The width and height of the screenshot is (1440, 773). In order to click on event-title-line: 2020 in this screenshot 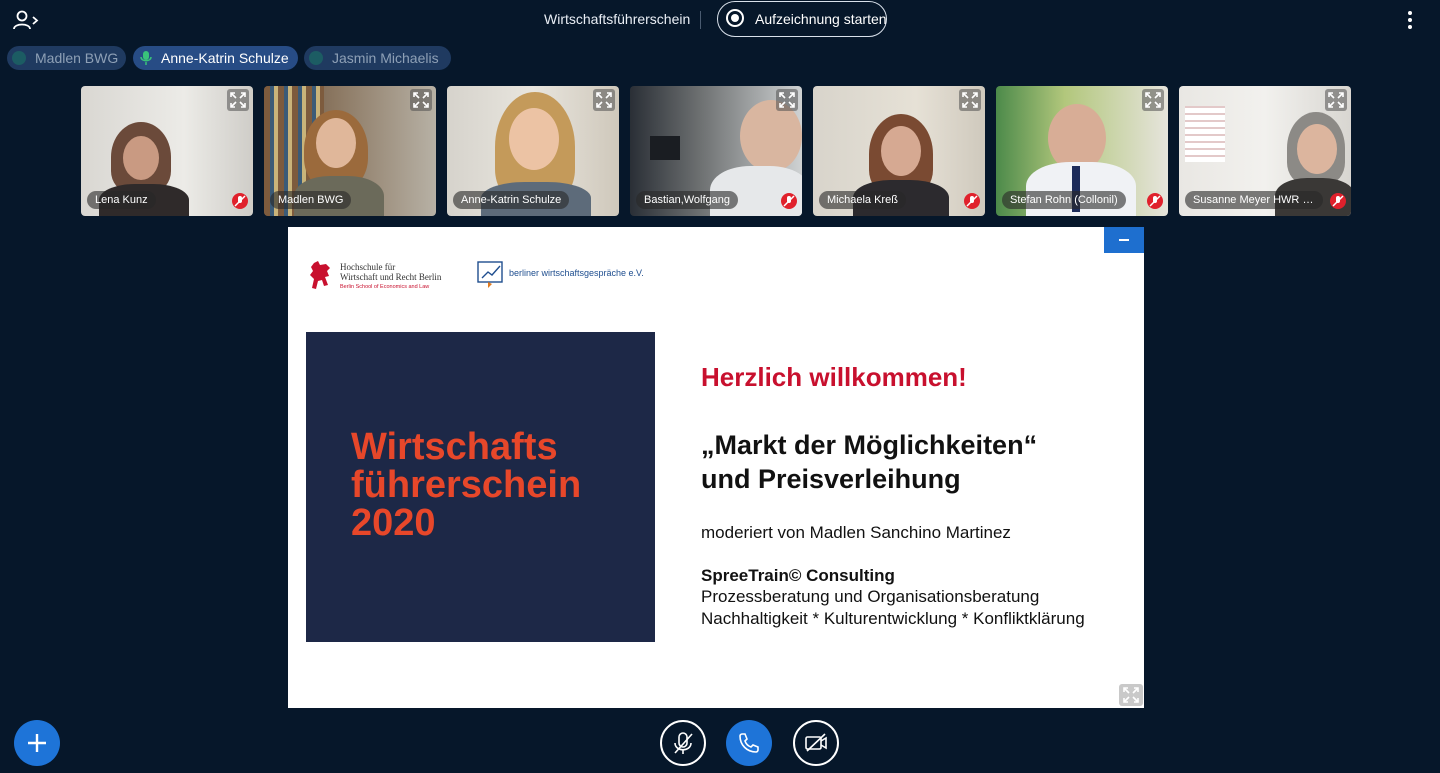, I will do `click(393, 523)`.